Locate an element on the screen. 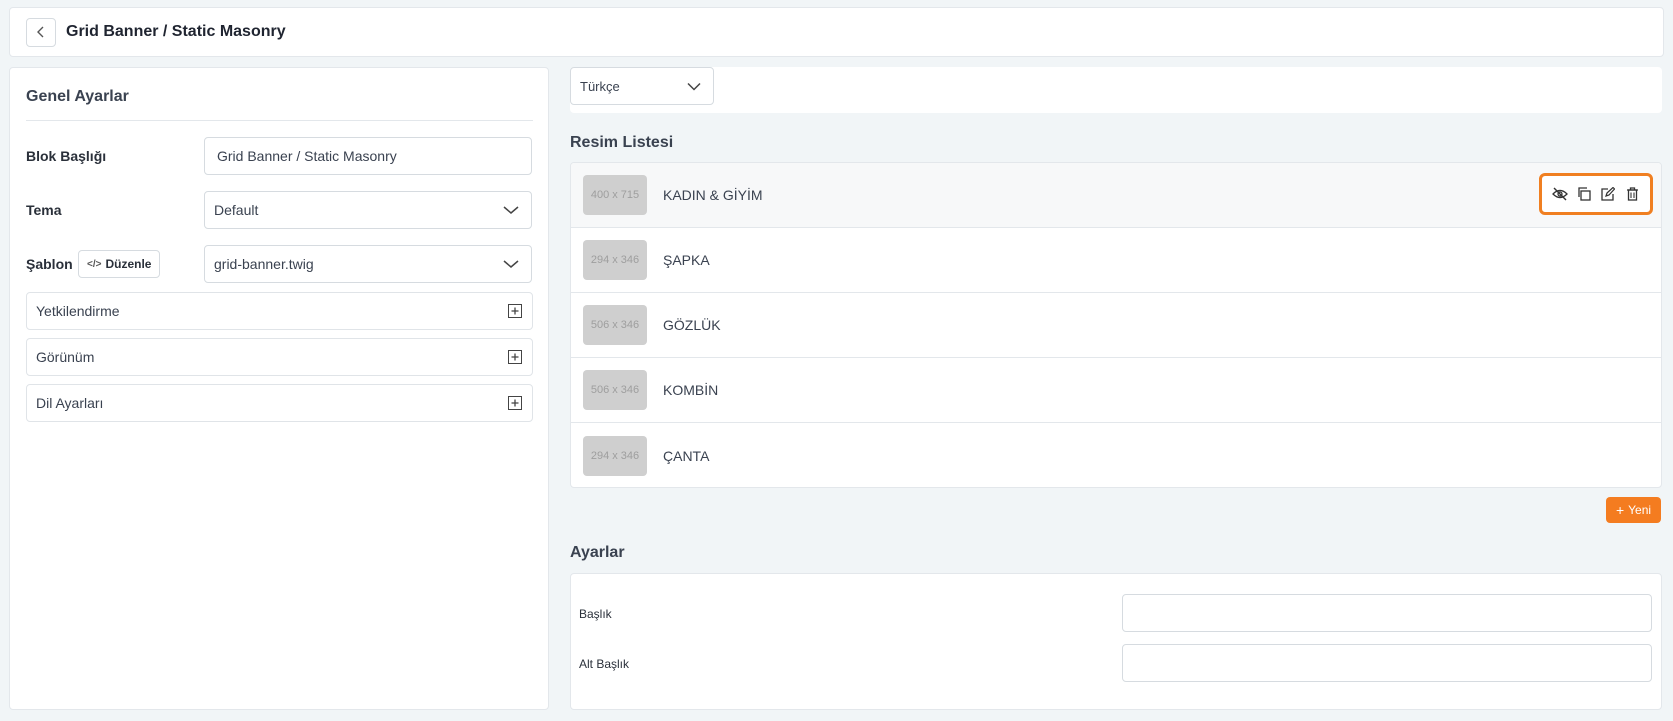 This screenshot has width=1673, height=721. accordion-language-settings: Dil Ayarları is located at coordinates (279, 403).